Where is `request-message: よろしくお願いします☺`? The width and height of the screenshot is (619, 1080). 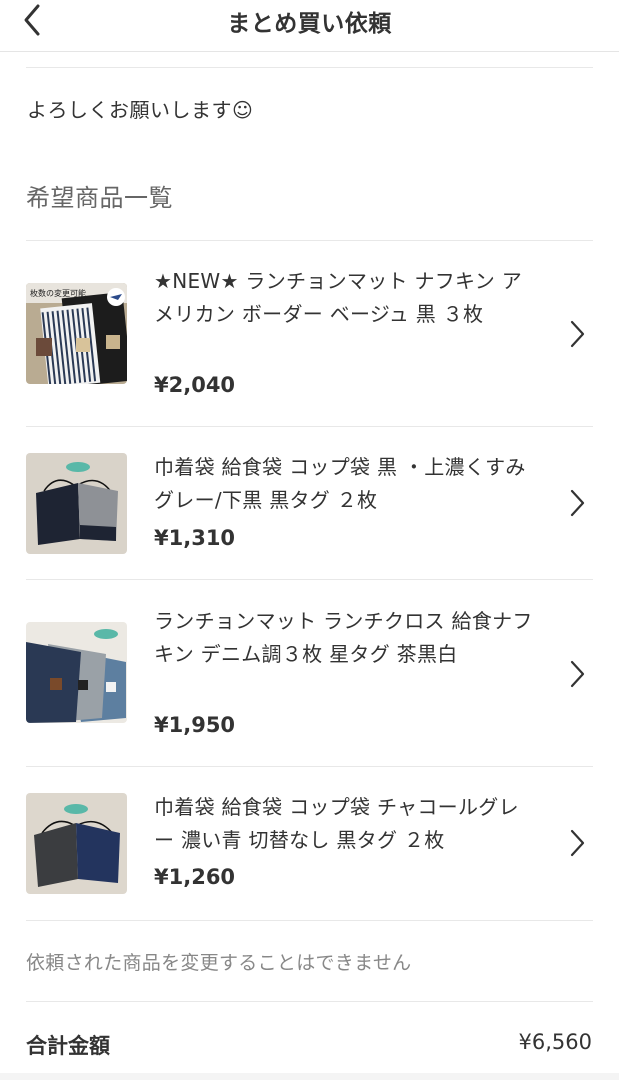 request-message: よろしくお願いします☺ is located at coordinates (140, 110).